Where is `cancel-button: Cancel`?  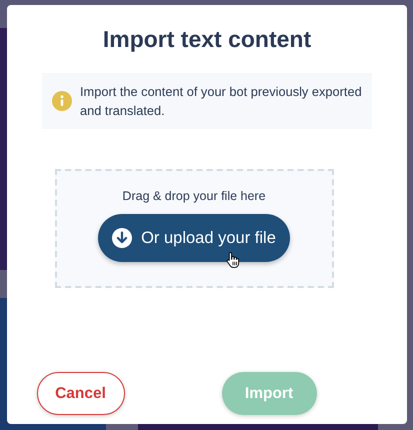 cancel-button: Cancel is located at coordinates (80, 393).